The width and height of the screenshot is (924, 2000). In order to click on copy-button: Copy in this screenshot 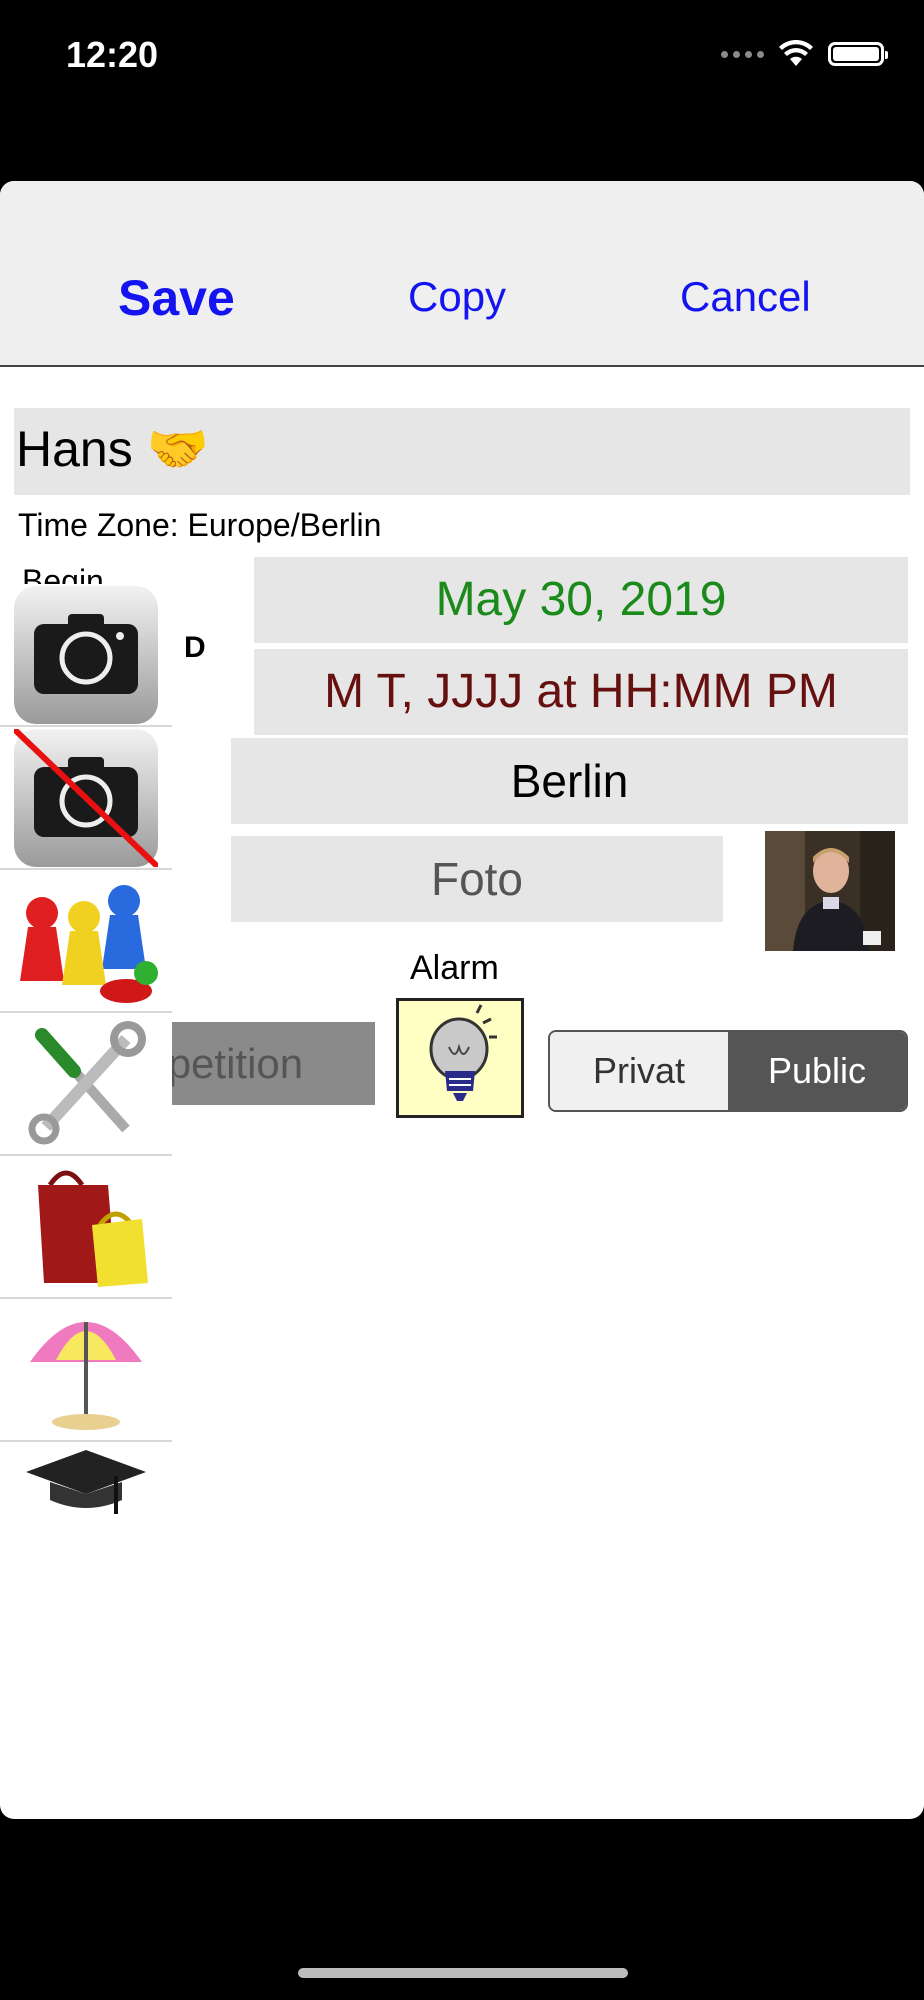, I will do `click(457, 297)`.